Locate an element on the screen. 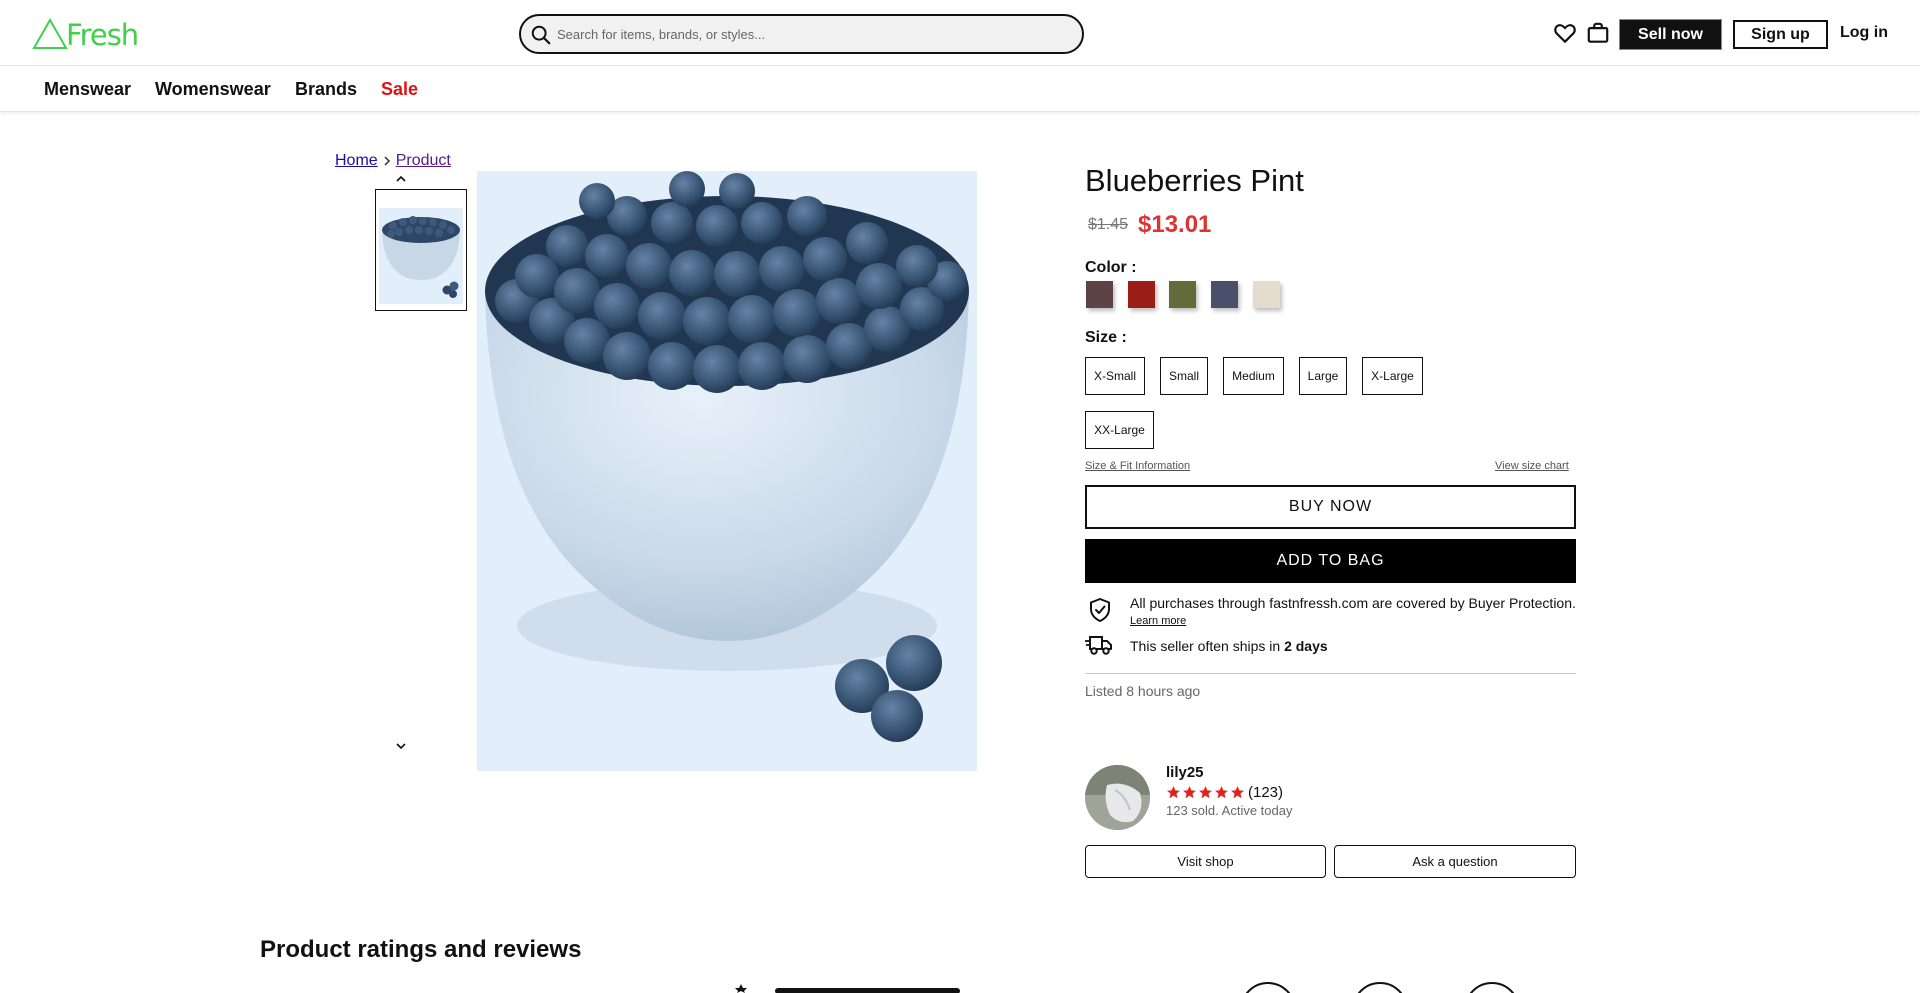  shipping-info: This seller often ships in 2 days is located at coordinates (1229, 646).